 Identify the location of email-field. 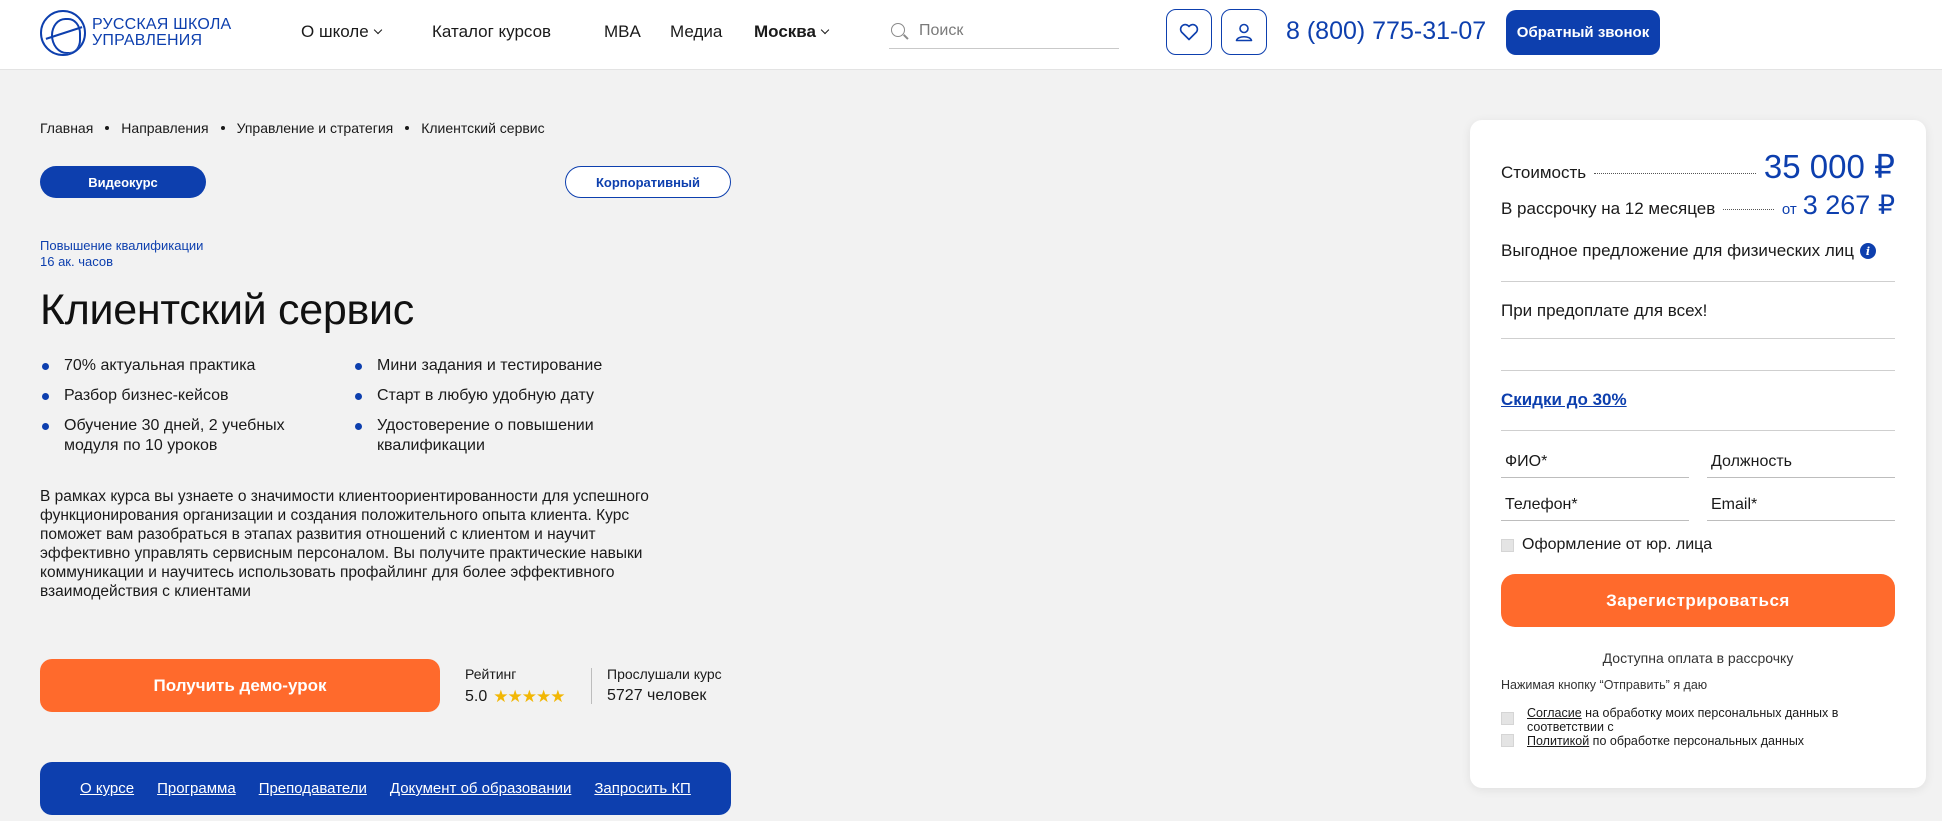
(1801, 505).